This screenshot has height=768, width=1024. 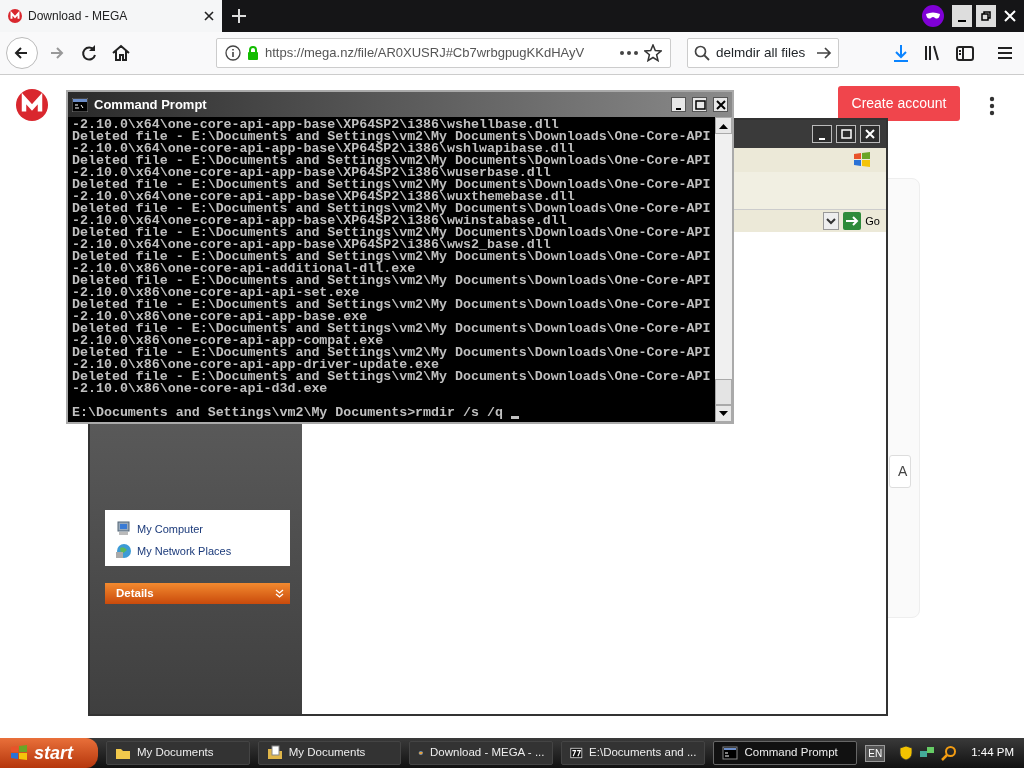 I want to click on chevron-down-icon, so click(x=279, y=593).